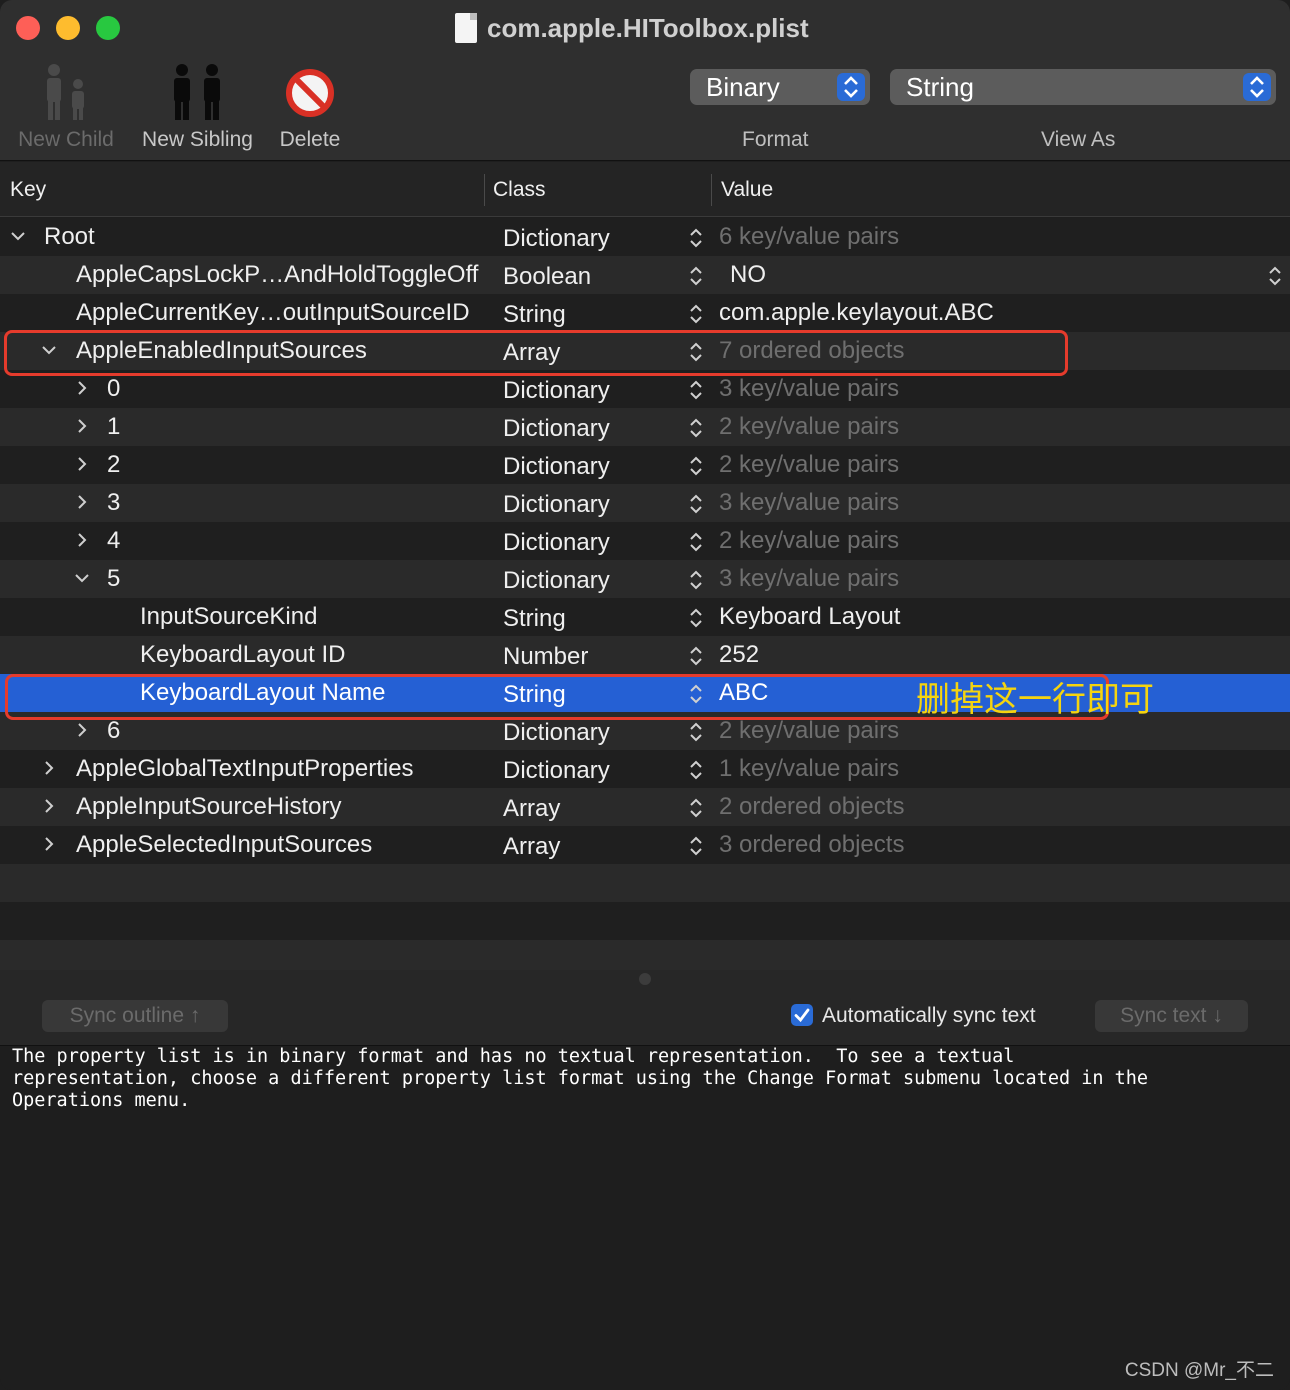  I want to click on table-row: AppleCapsLockP…AndHoldToggleOff Boolean NO, so click(645, 275).